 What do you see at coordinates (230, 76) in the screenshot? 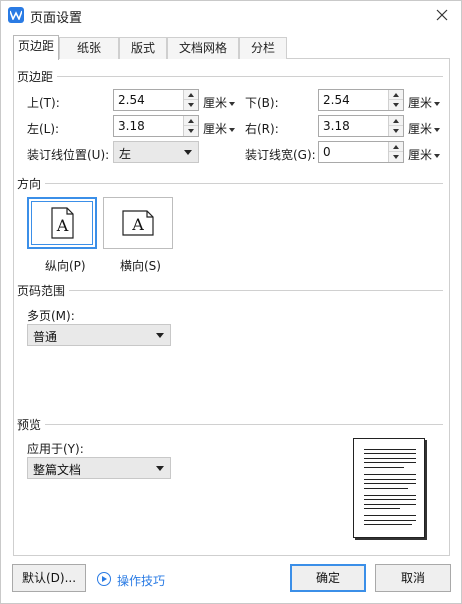
I see `margins-divider` at bounding box center [230, 76].